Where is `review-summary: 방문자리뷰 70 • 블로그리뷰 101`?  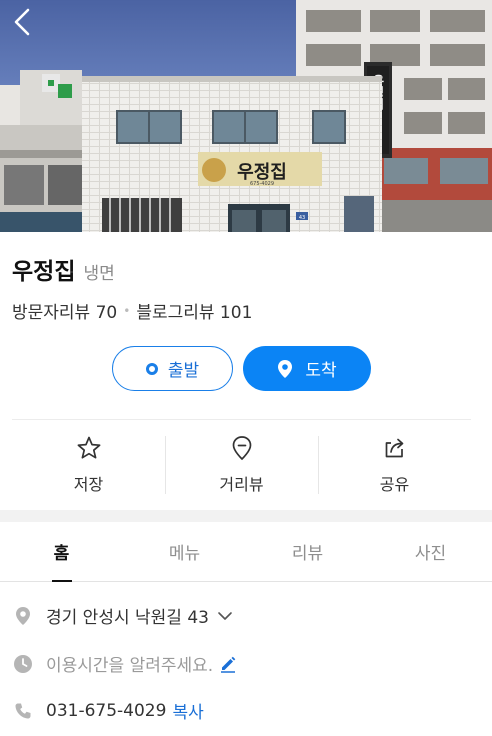 review-summary: 방문자리뷰 70 • 블로그리뷰 101 is located at coordinates (132, 310).